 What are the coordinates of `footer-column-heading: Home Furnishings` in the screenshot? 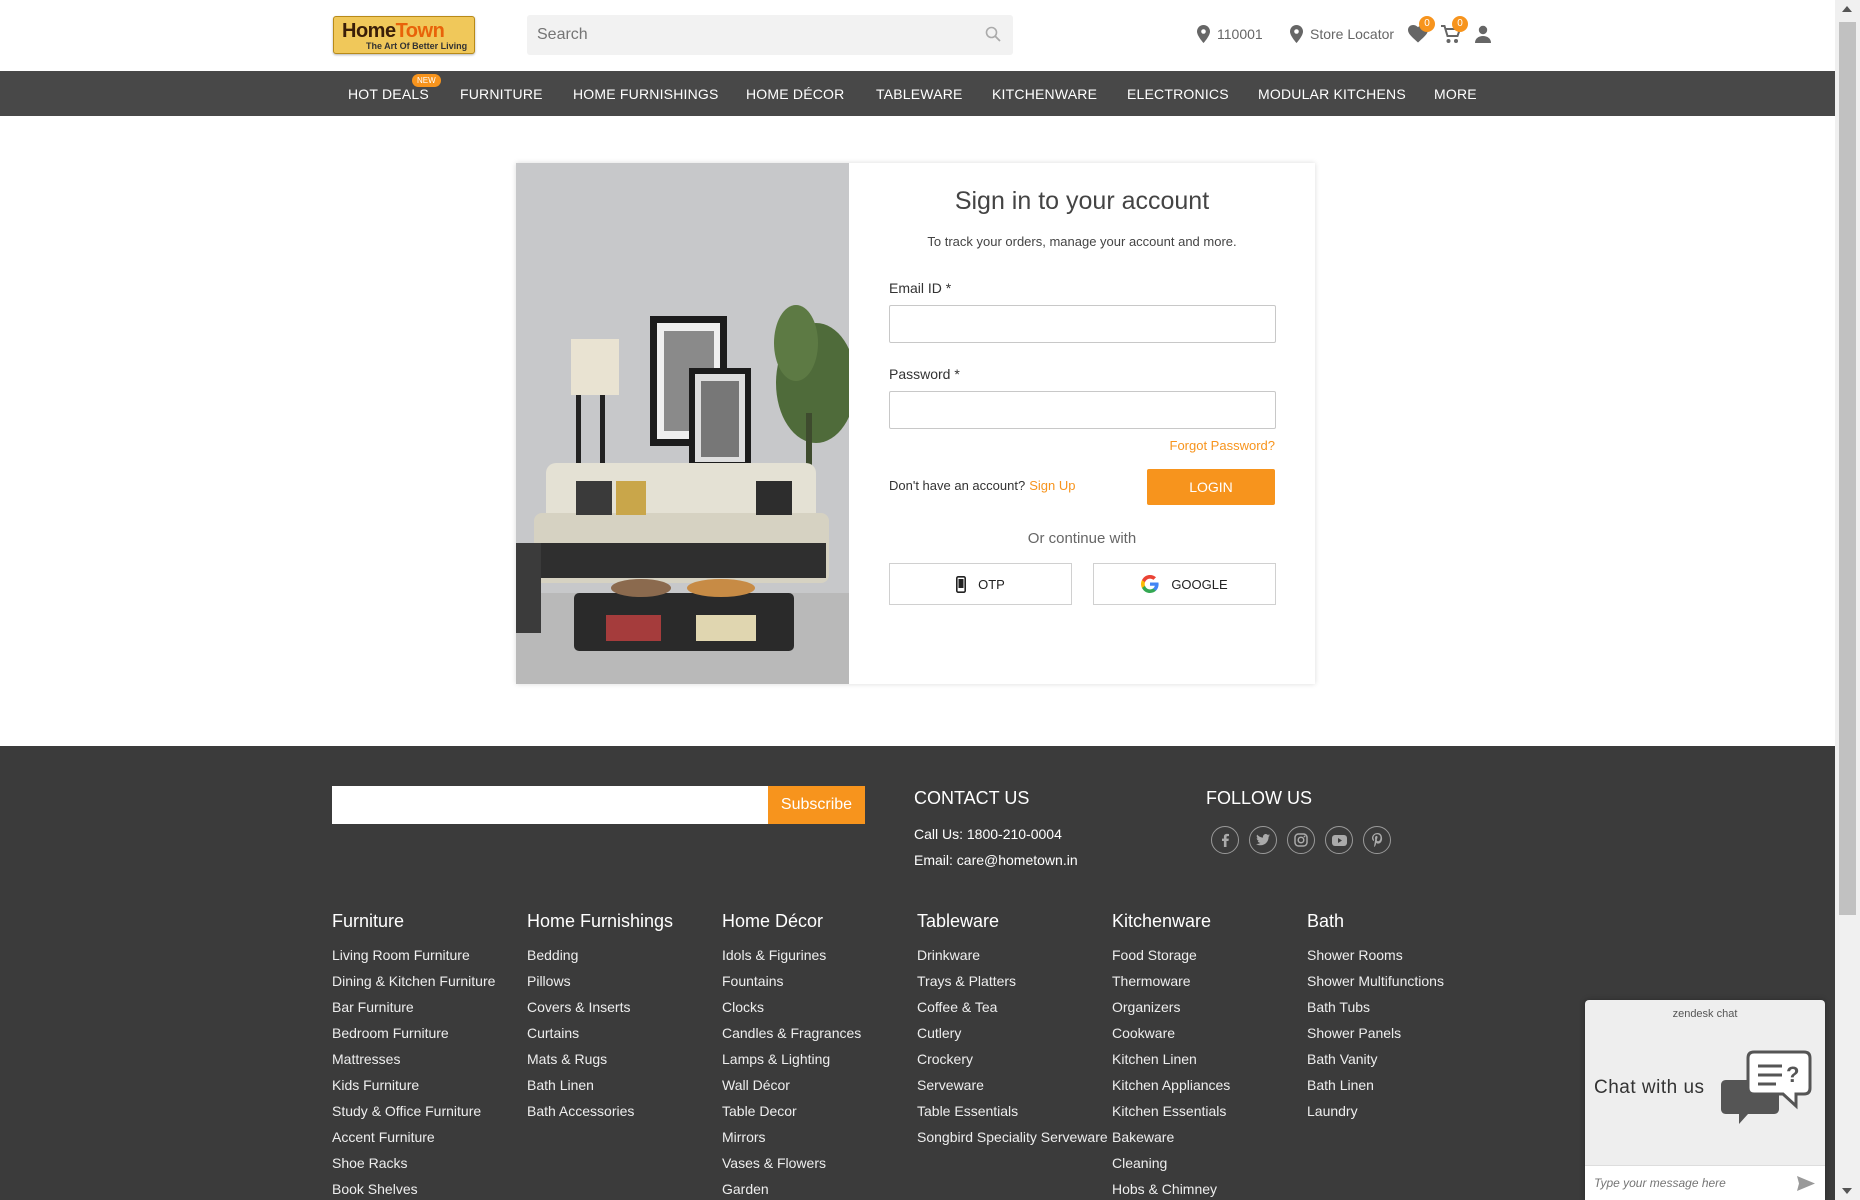 It's located at (600, 921).